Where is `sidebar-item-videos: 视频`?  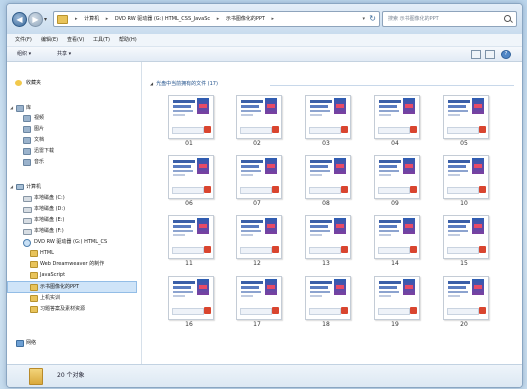
sidebar-item-videos: 视频 is located at coordinates (72, 118).